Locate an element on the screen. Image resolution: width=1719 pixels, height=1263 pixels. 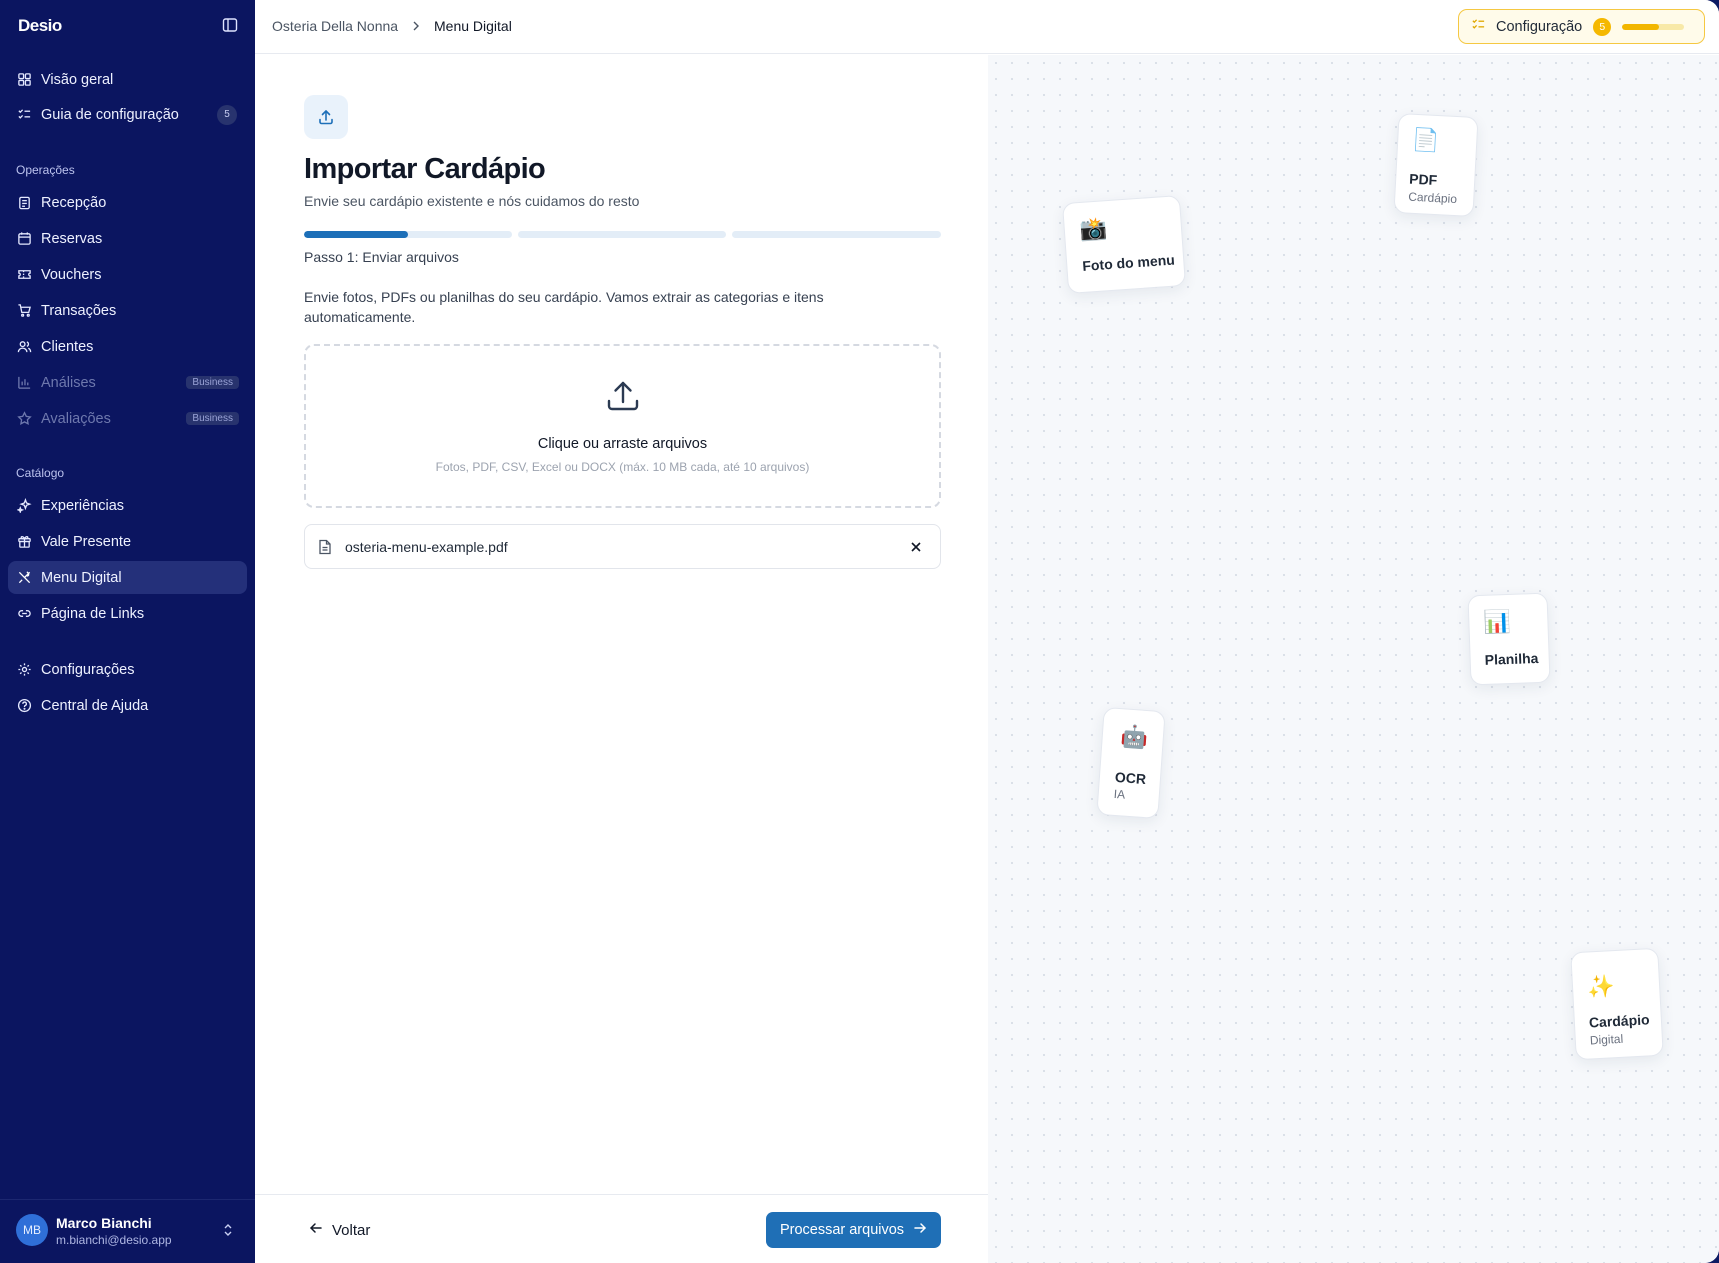
pdf-card-subtitle: Cardápio is located at coordinates (1432, 198).